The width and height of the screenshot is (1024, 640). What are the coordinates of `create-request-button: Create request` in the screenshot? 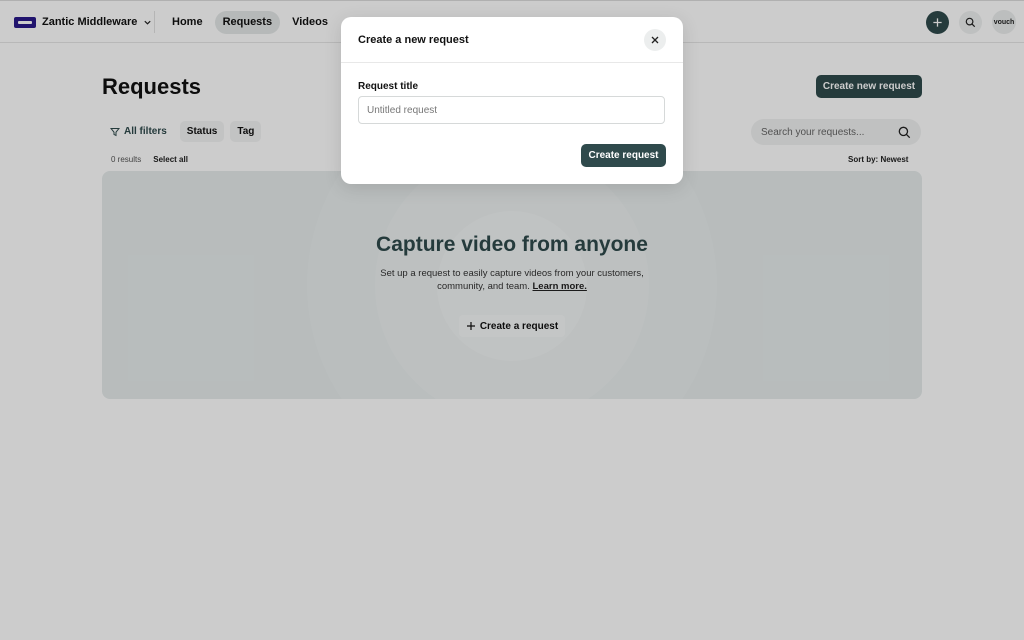 It's located at (623, 155).